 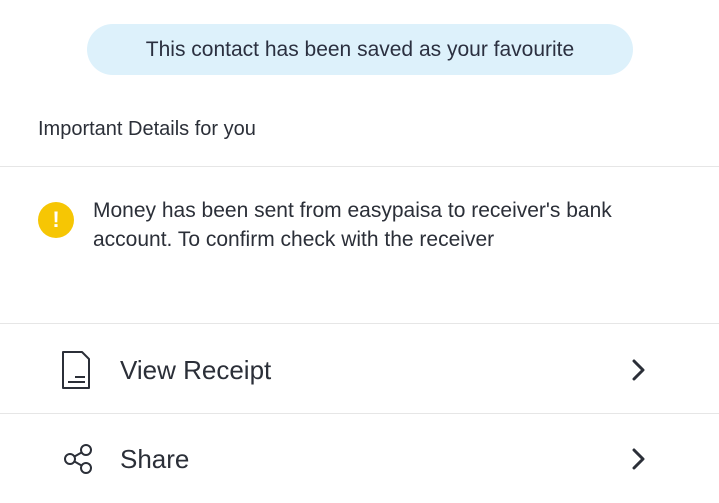 What do you see at coordinates (196, 369) in the screenshot?
I see `view-receipt-label: View Receipt` at bounding box center [196, 369].